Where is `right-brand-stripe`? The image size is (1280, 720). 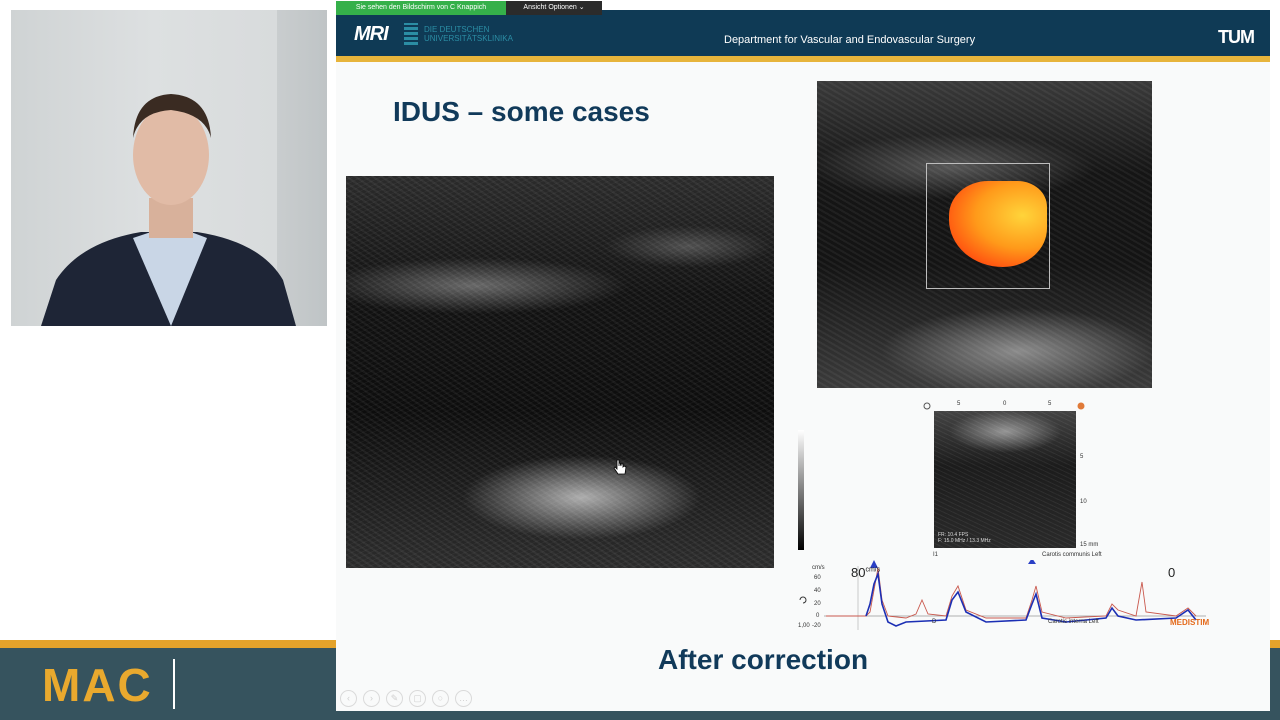 right-brand-stripe is located at coordinates (1275, 644).